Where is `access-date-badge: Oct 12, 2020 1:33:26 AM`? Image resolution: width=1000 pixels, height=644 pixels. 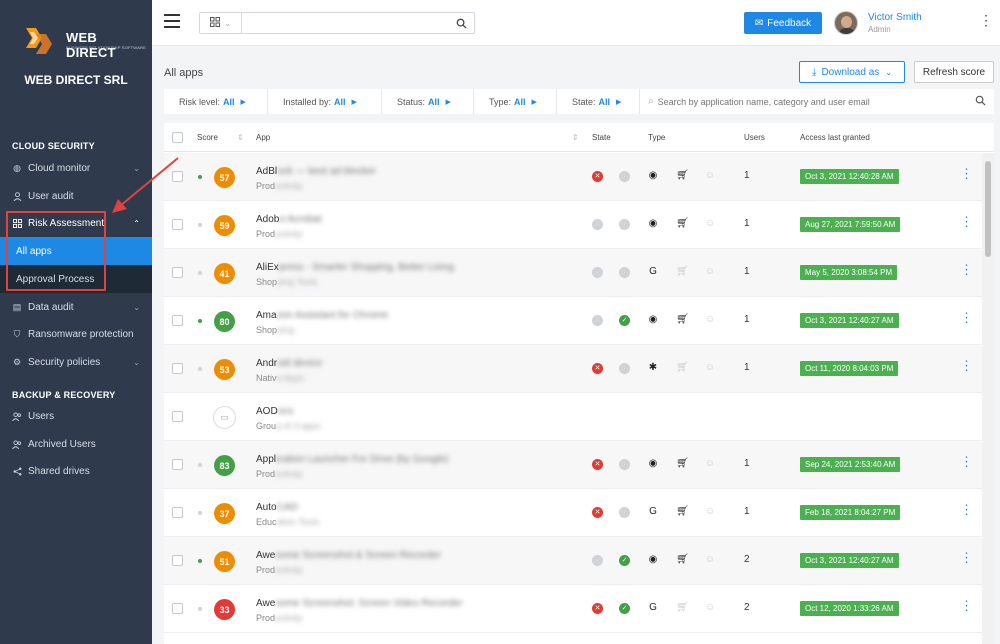
access-date-badge: Oct 12, 2020 1:33:26 AM is located at coordinates (849, 608).